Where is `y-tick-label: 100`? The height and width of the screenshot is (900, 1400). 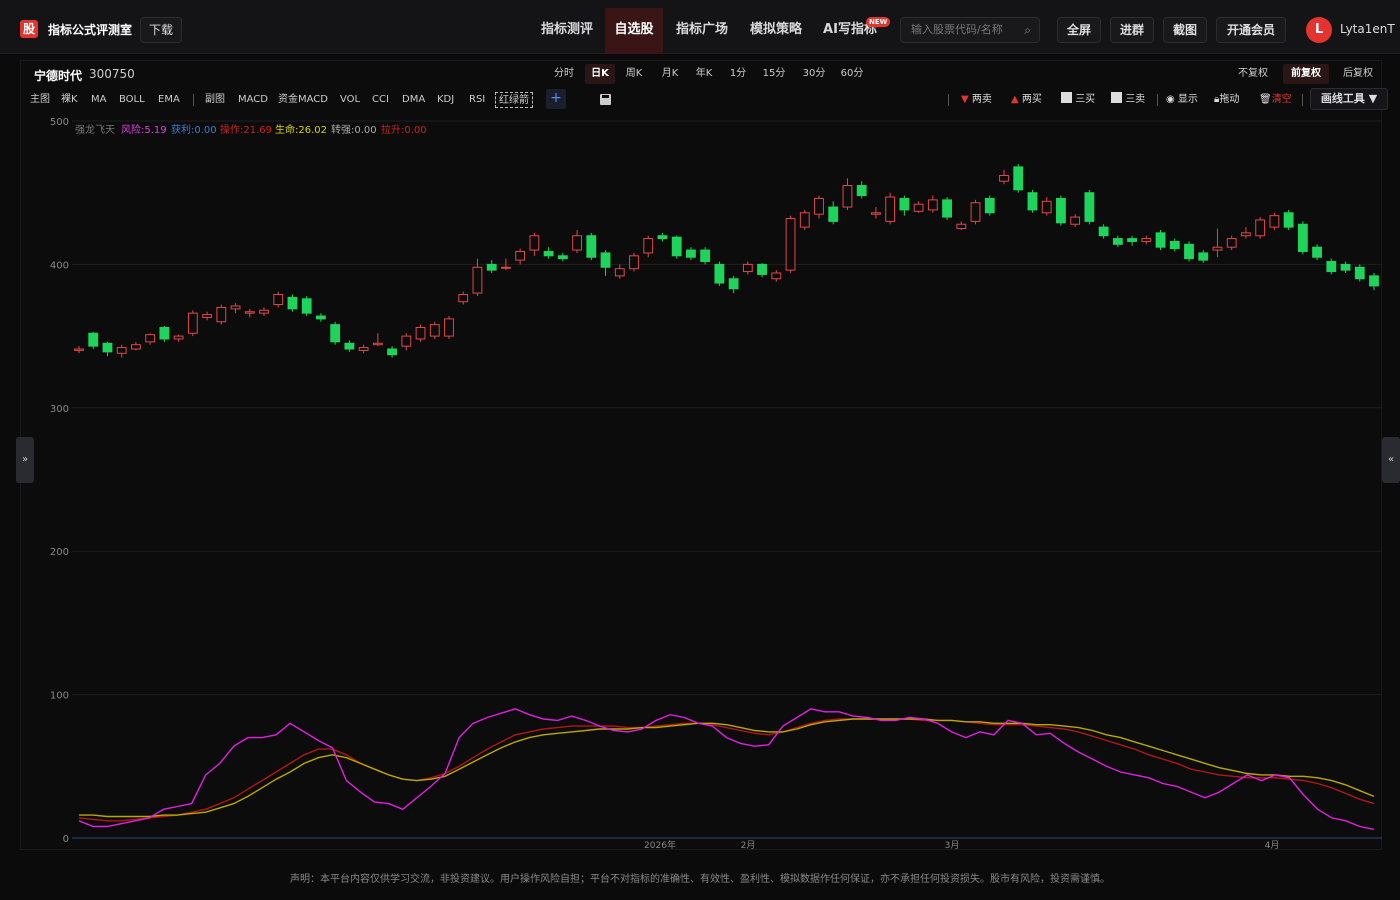
y-tick-label: 100 is located at coordinates (59, 696).